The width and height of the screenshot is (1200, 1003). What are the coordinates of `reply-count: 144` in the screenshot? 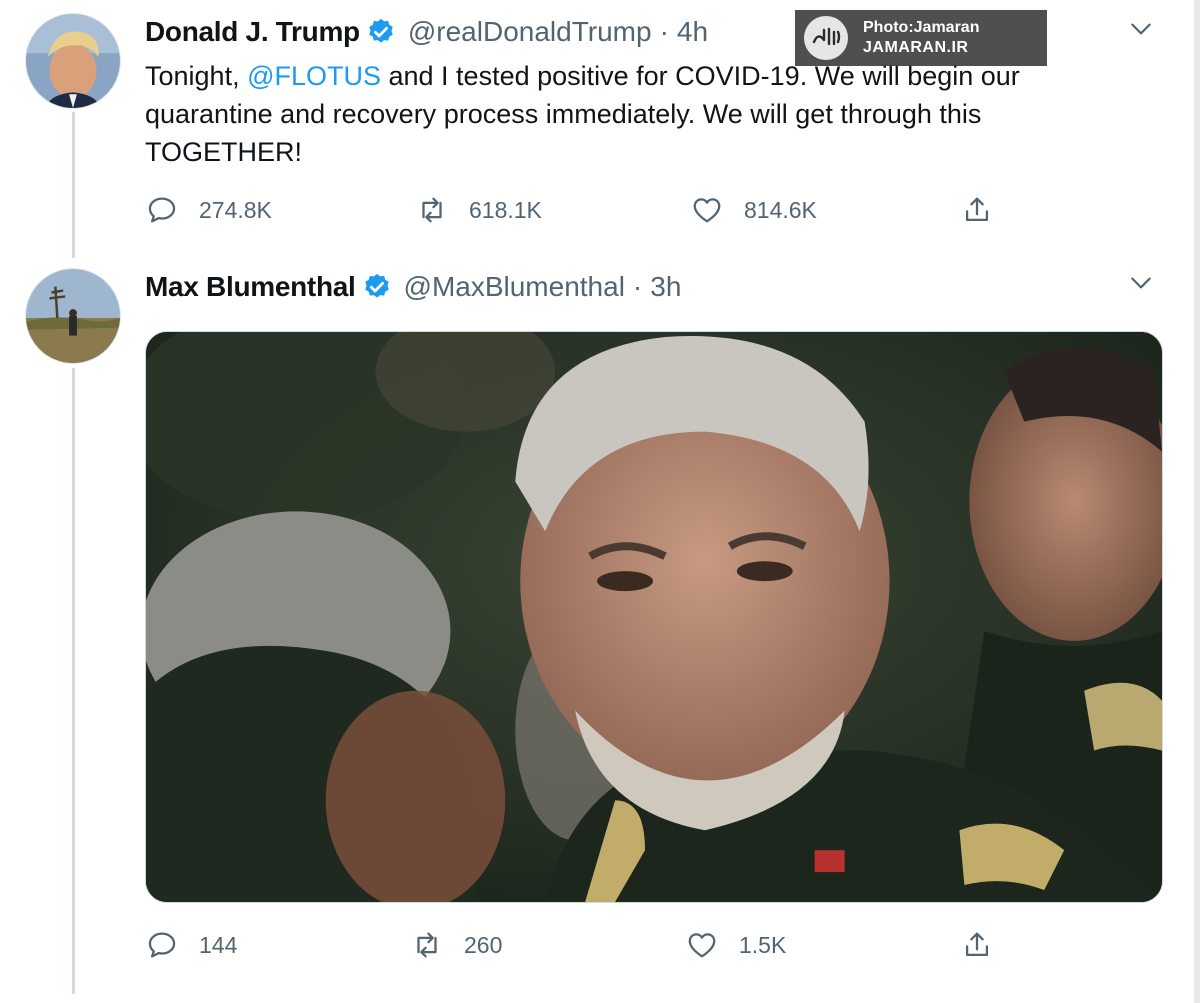 It's located at (218, 944).